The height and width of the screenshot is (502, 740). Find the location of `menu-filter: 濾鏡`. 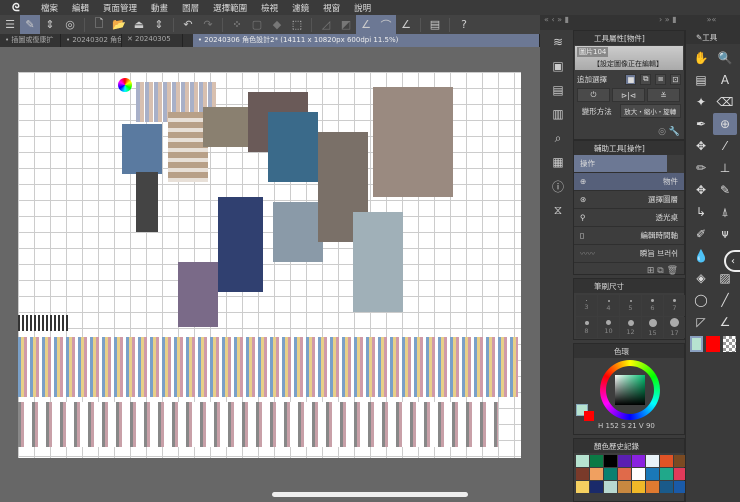

menu-filter: 濾鏡 is located at coordinates (300, 8).